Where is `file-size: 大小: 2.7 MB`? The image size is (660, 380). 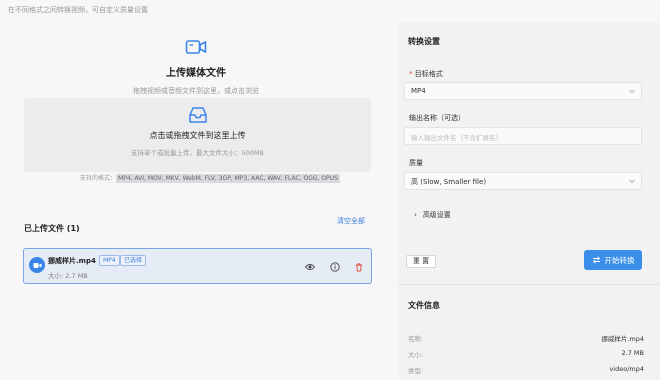
file-size: 大小: 2.7 MB is located at coordinates (68, 276).